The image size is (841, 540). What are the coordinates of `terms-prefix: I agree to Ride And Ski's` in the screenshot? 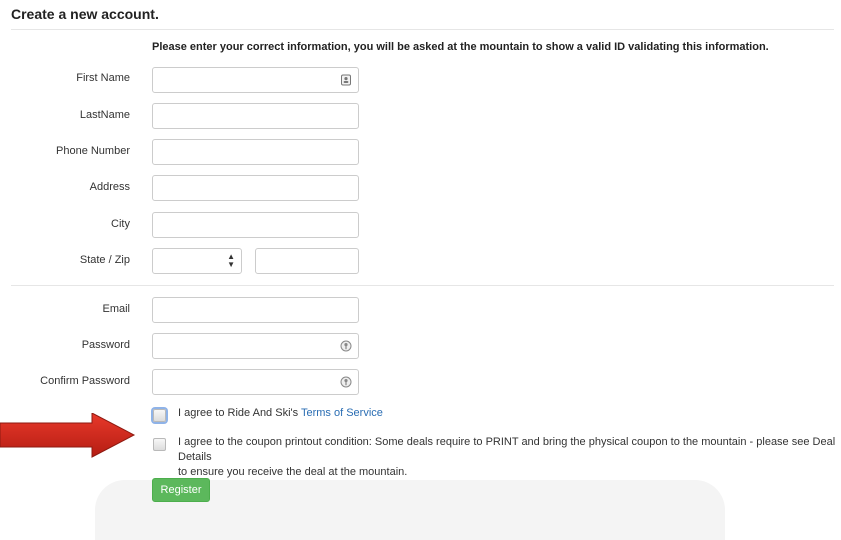 It's located at (239, 413).